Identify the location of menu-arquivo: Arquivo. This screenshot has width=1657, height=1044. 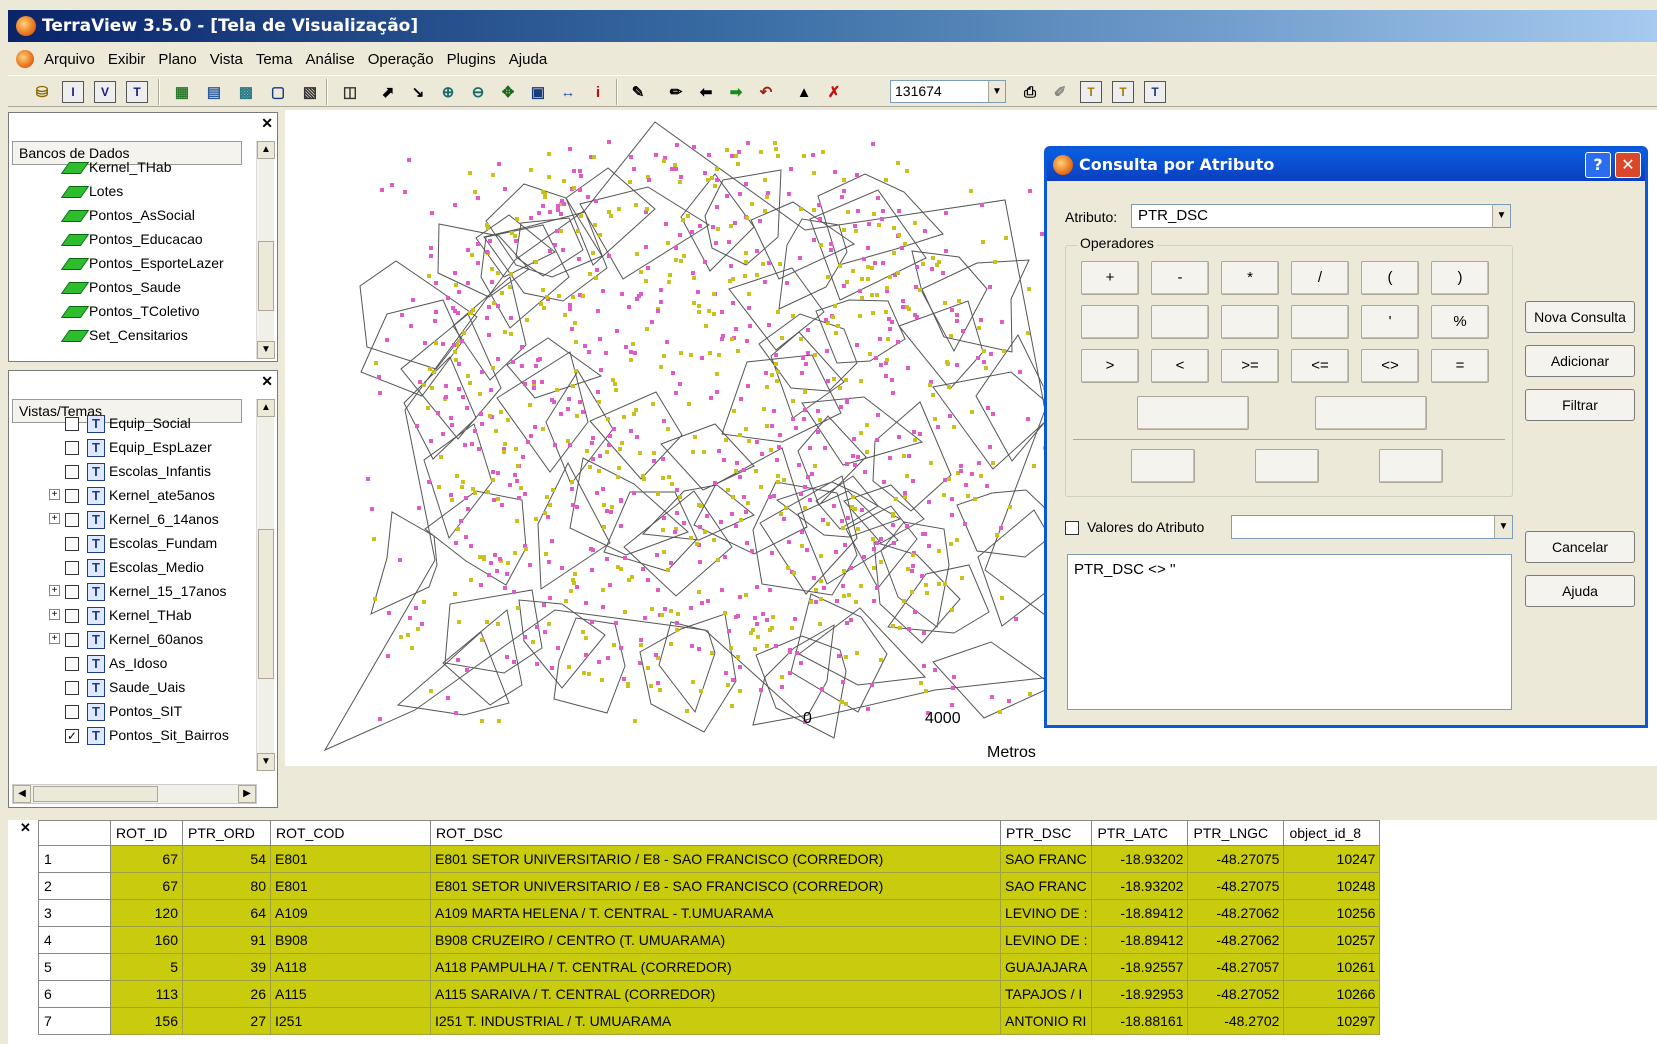
(69, 59).